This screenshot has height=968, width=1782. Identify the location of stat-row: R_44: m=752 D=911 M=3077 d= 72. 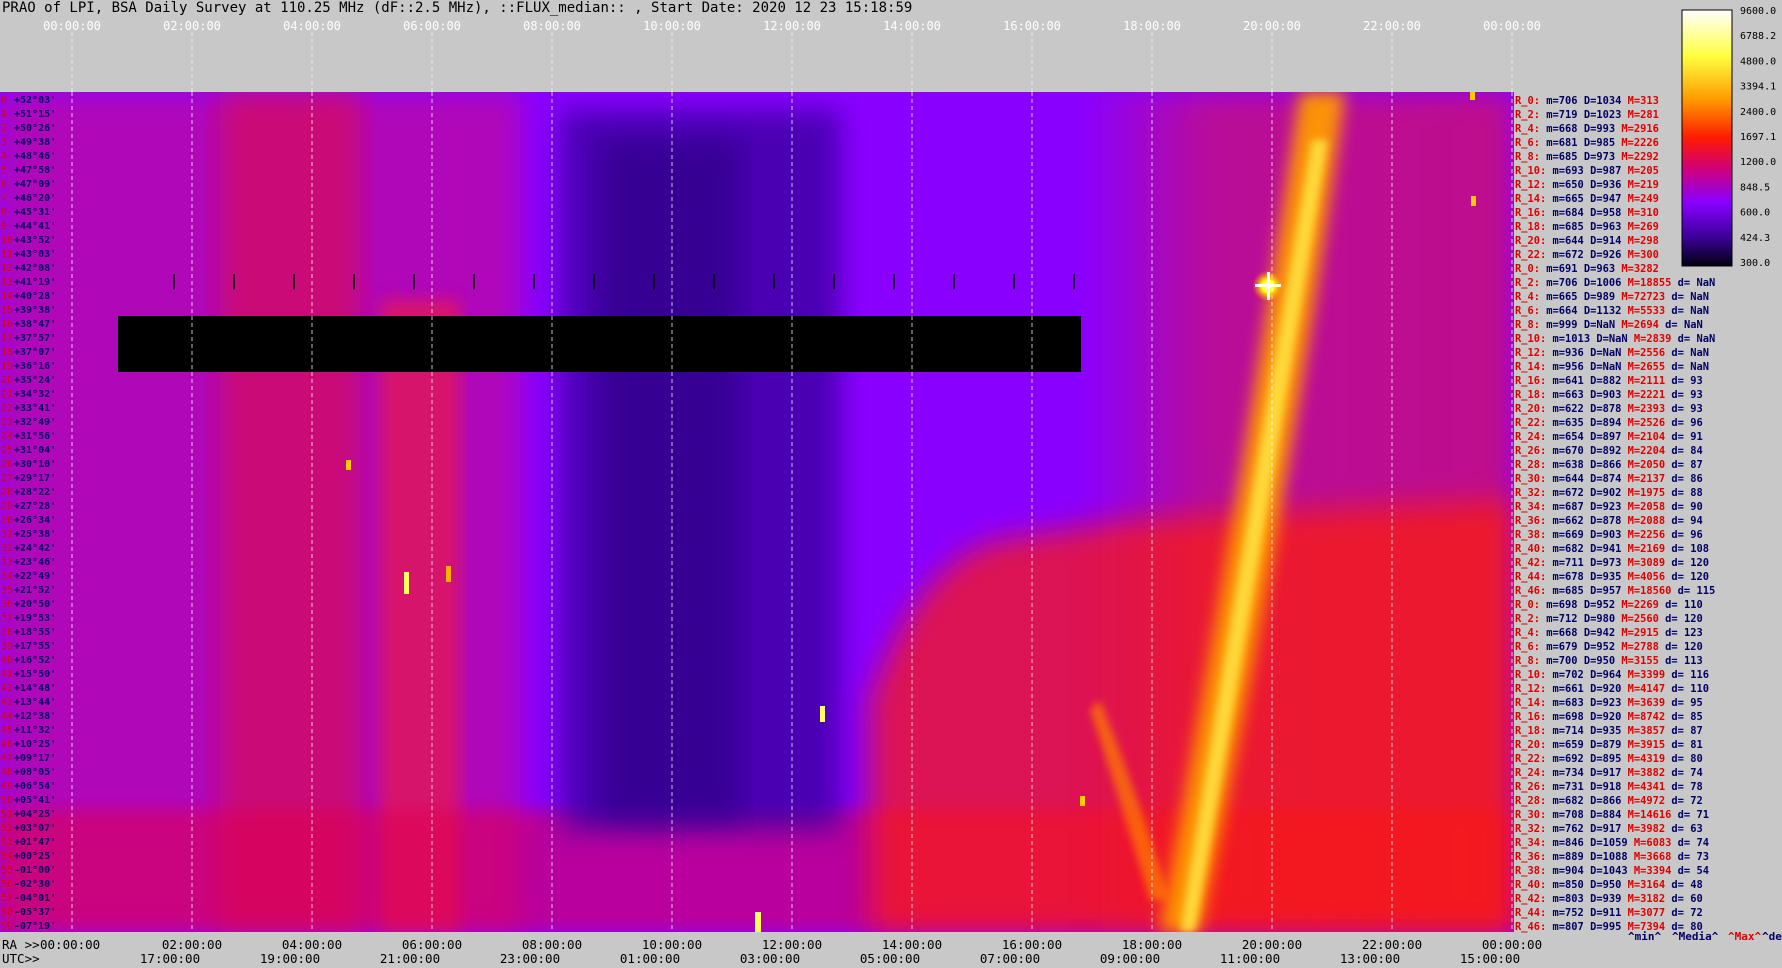
(1609, 913).